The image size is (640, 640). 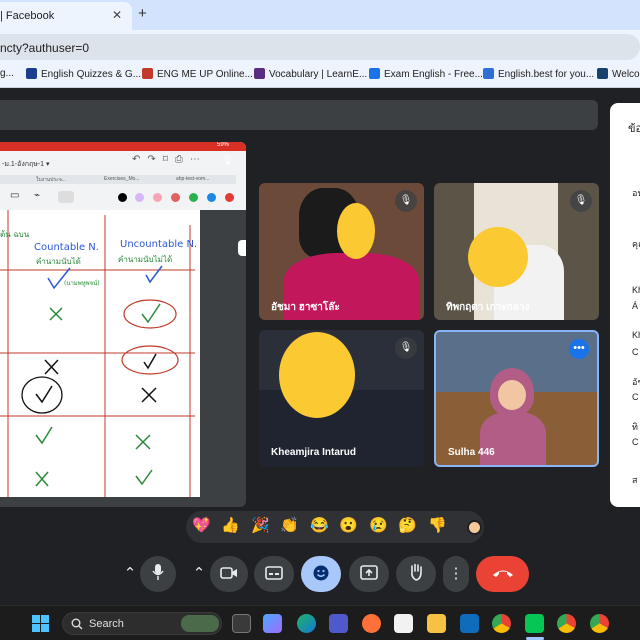 What do you see at coordinates (636, 382) in the screenshot?
I see `side-panel-item: อัช` at bounding box center [636, 382].